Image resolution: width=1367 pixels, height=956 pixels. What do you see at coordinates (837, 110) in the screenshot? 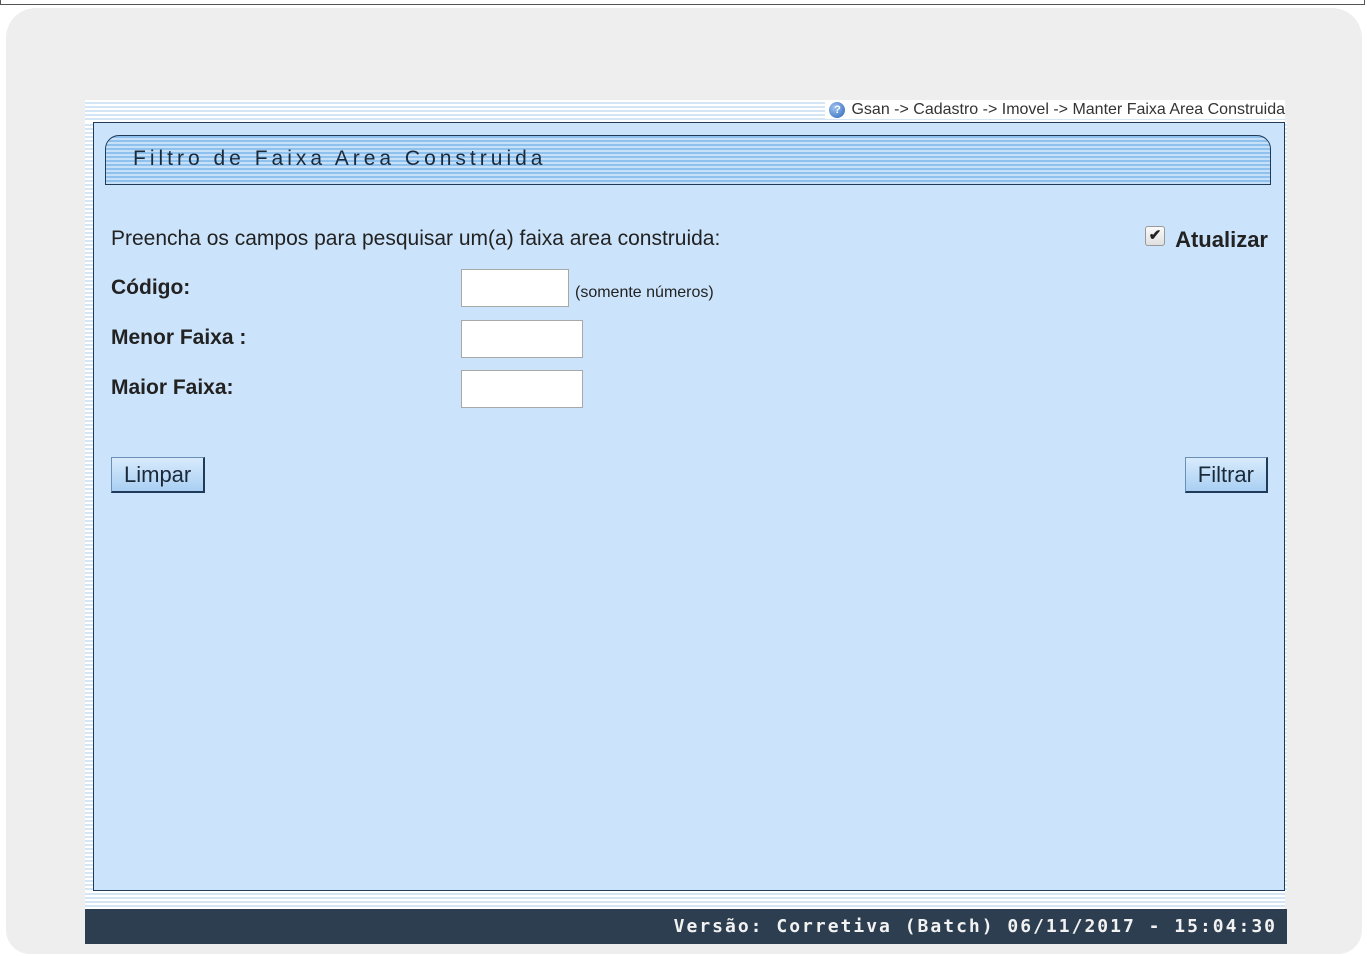
I see `help-icon: ?` at bounding box center [837, 110].